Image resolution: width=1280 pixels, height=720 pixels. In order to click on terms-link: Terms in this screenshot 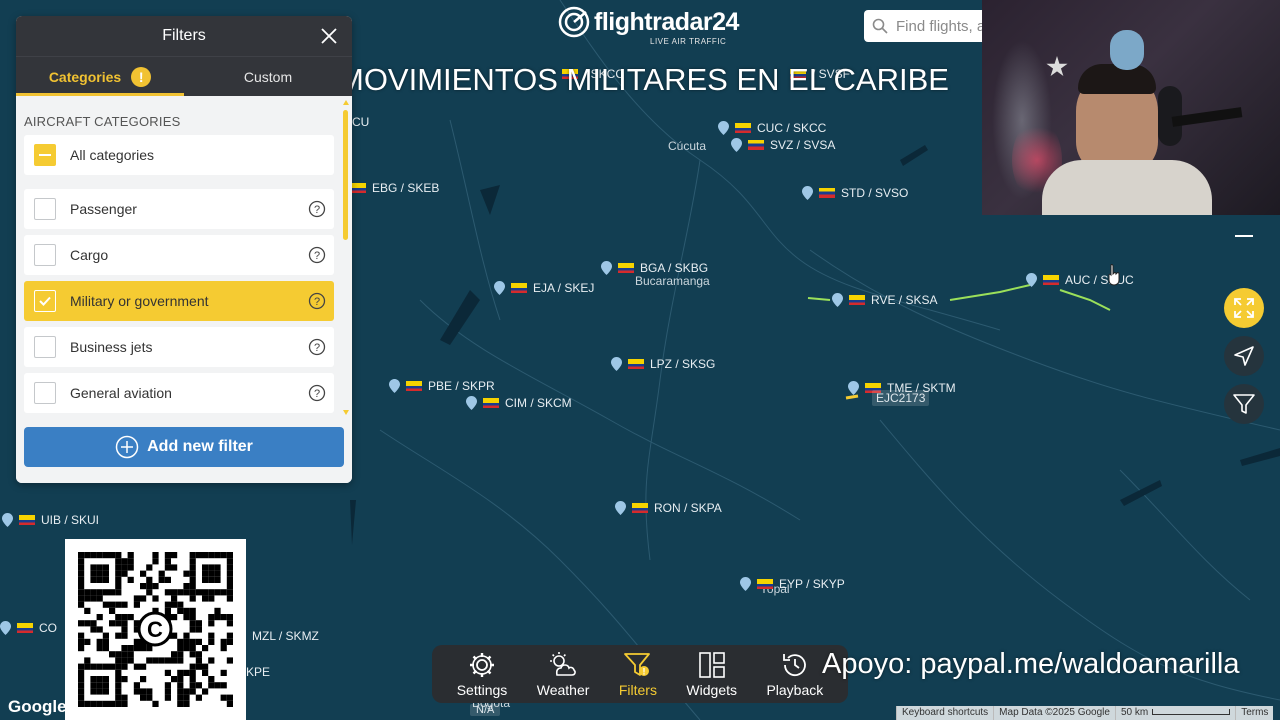, I will do `click(1254, 713)`.